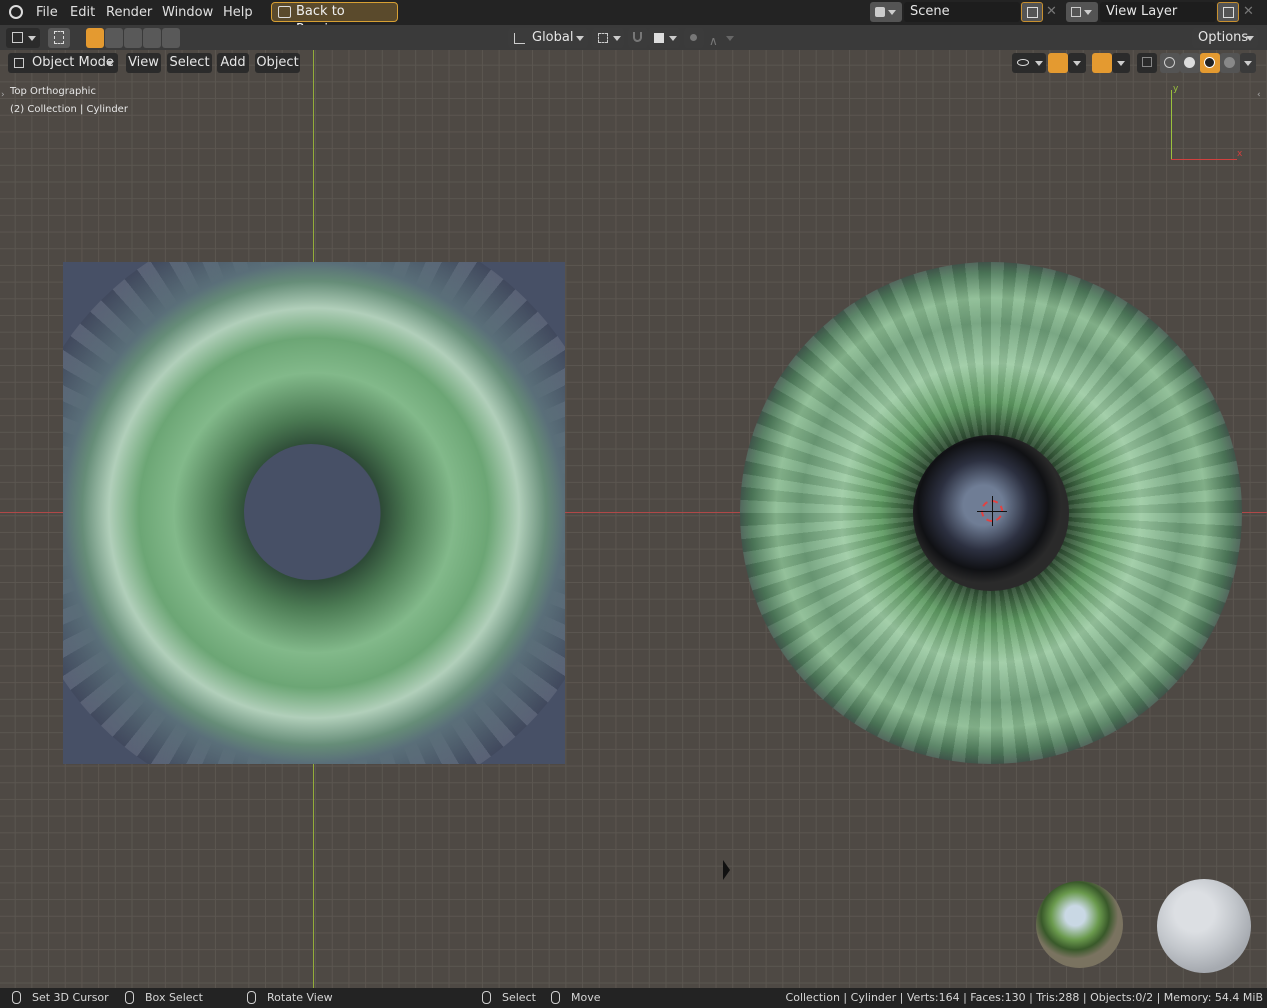 The width and height of the screenshot is (1267, 1008). I want to click on object-mode-icon, so click(19, 63).